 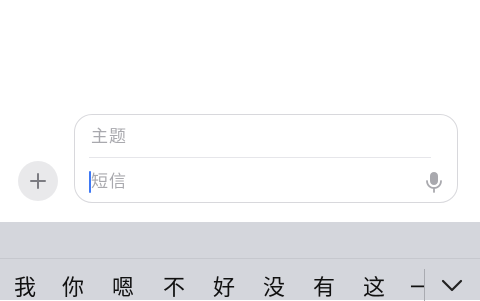 What do you see at coordinates (260, 157) in the screenshot?
I see `composer-divider` at bounding box center [260, 157].